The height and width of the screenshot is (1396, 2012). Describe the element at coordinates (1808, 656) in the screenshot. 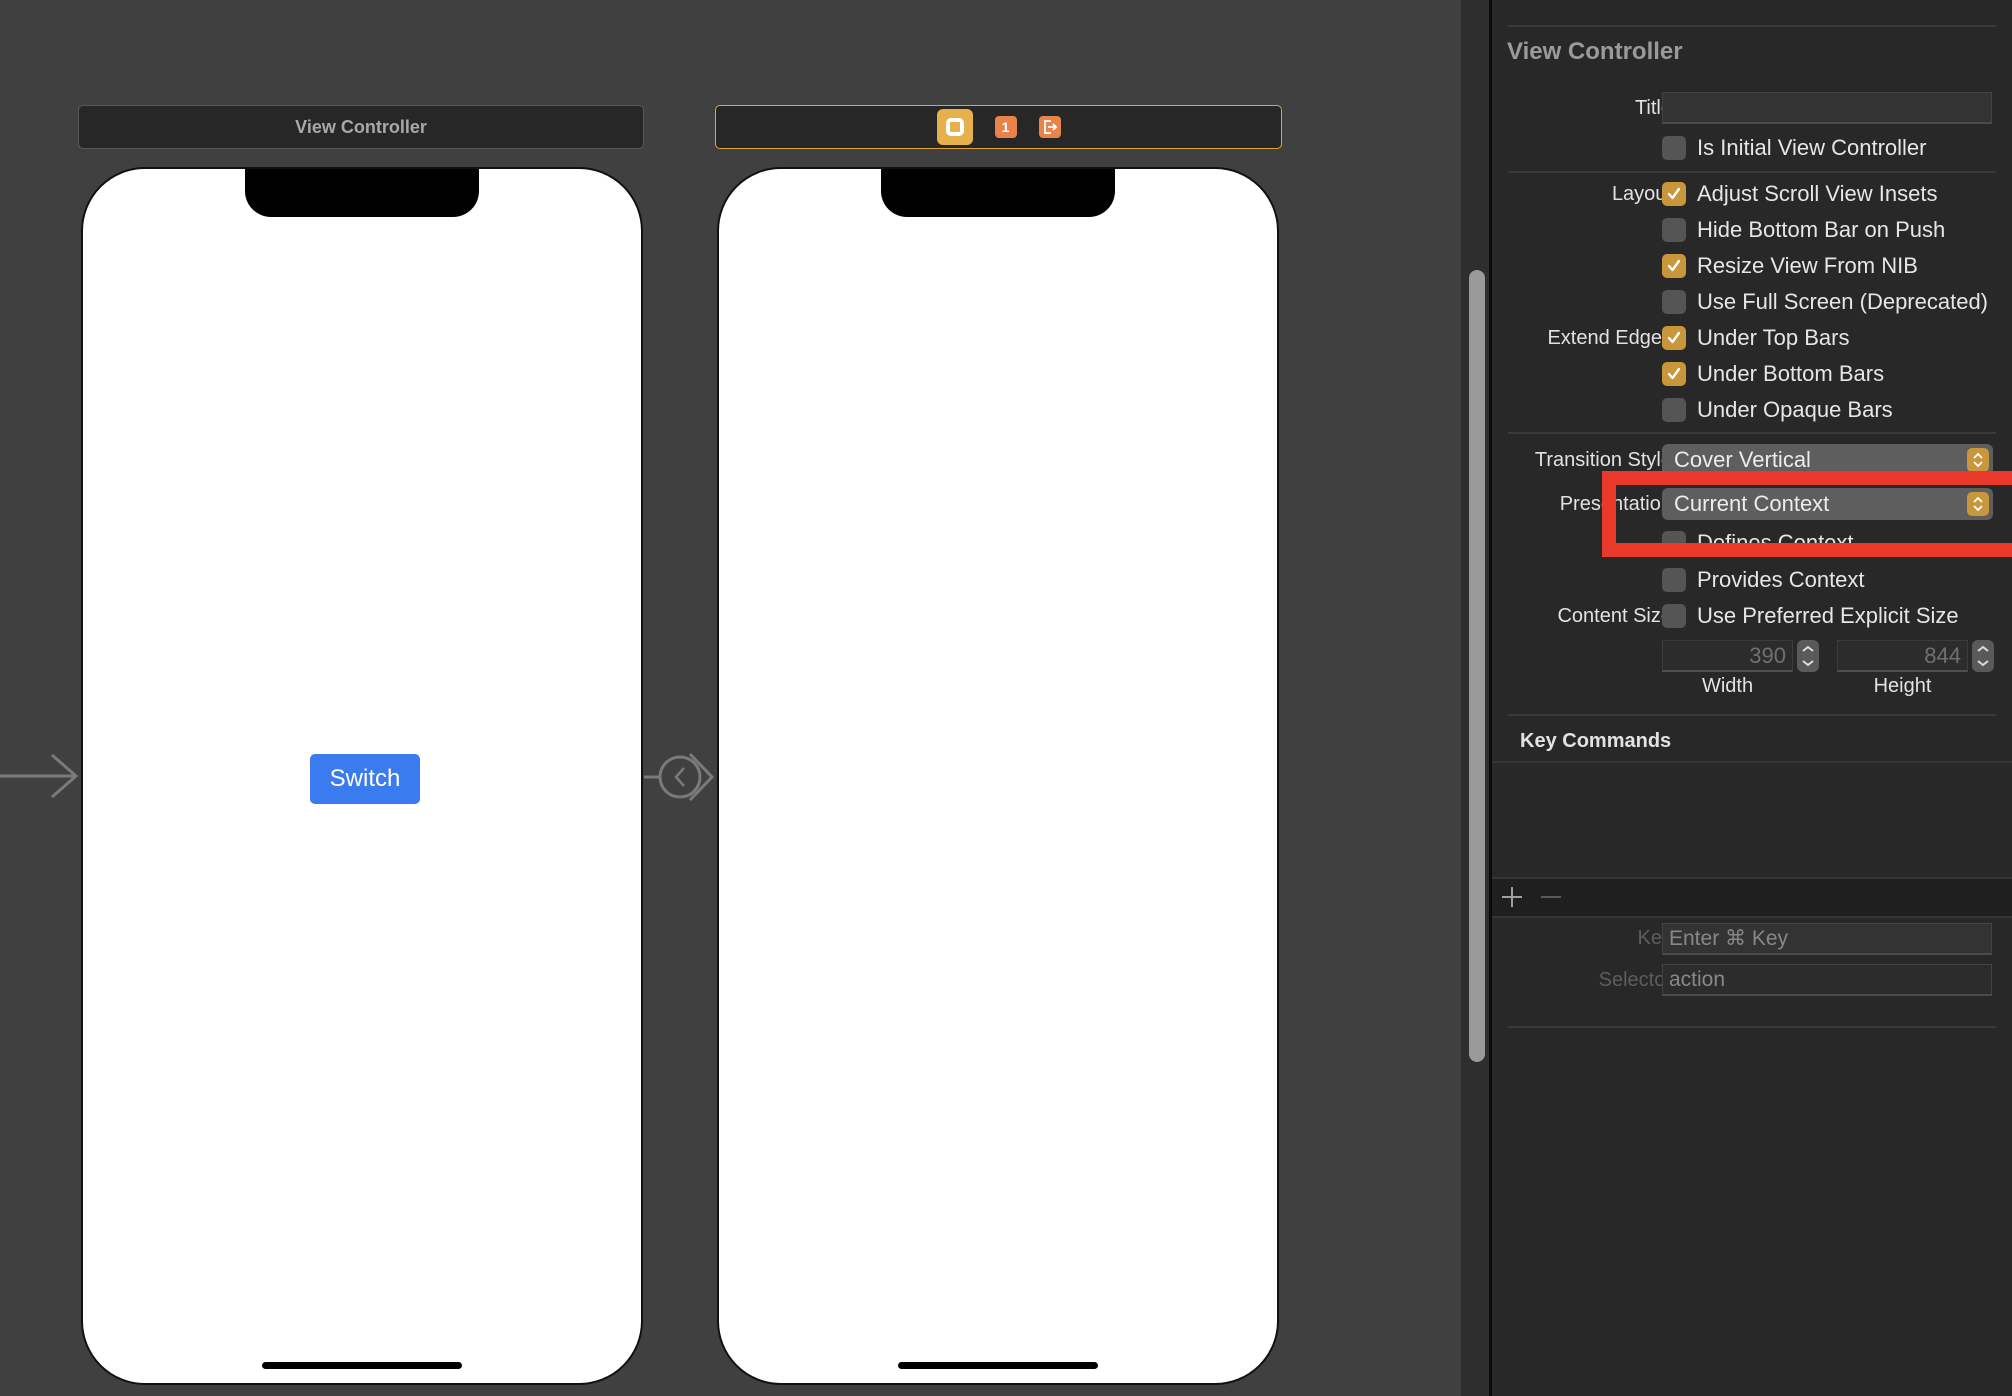

I see `width-stepper` at that location.